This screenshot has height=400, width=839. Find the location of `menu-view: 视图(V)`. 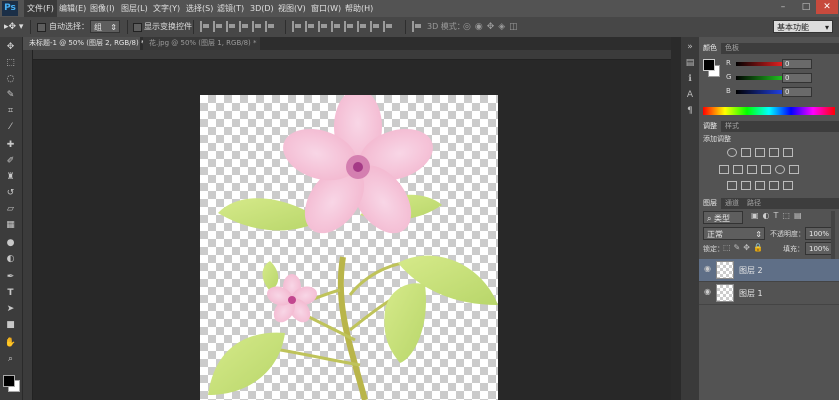

menu-view: 视图(V) is located at coordinates (292, 8).